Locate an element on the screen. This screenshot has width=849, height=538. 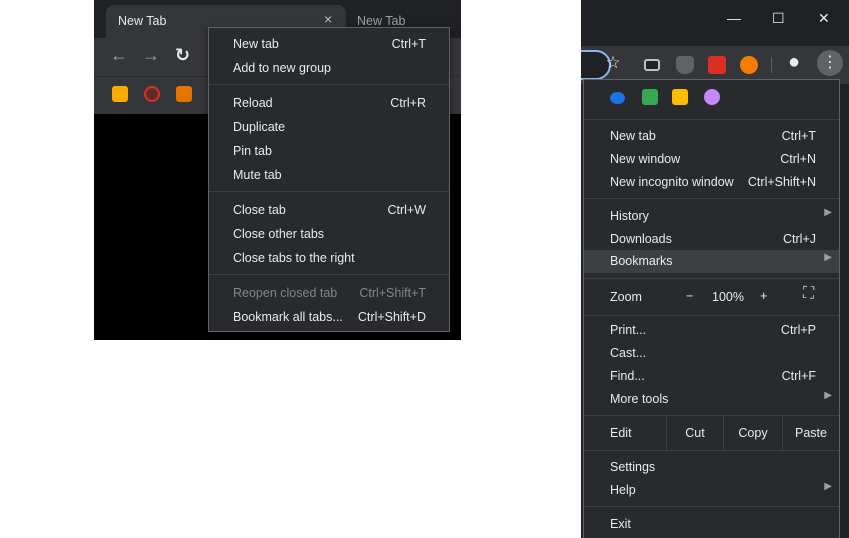
bookmark-star-icon: ☆ is located at coordinates (613, 63).